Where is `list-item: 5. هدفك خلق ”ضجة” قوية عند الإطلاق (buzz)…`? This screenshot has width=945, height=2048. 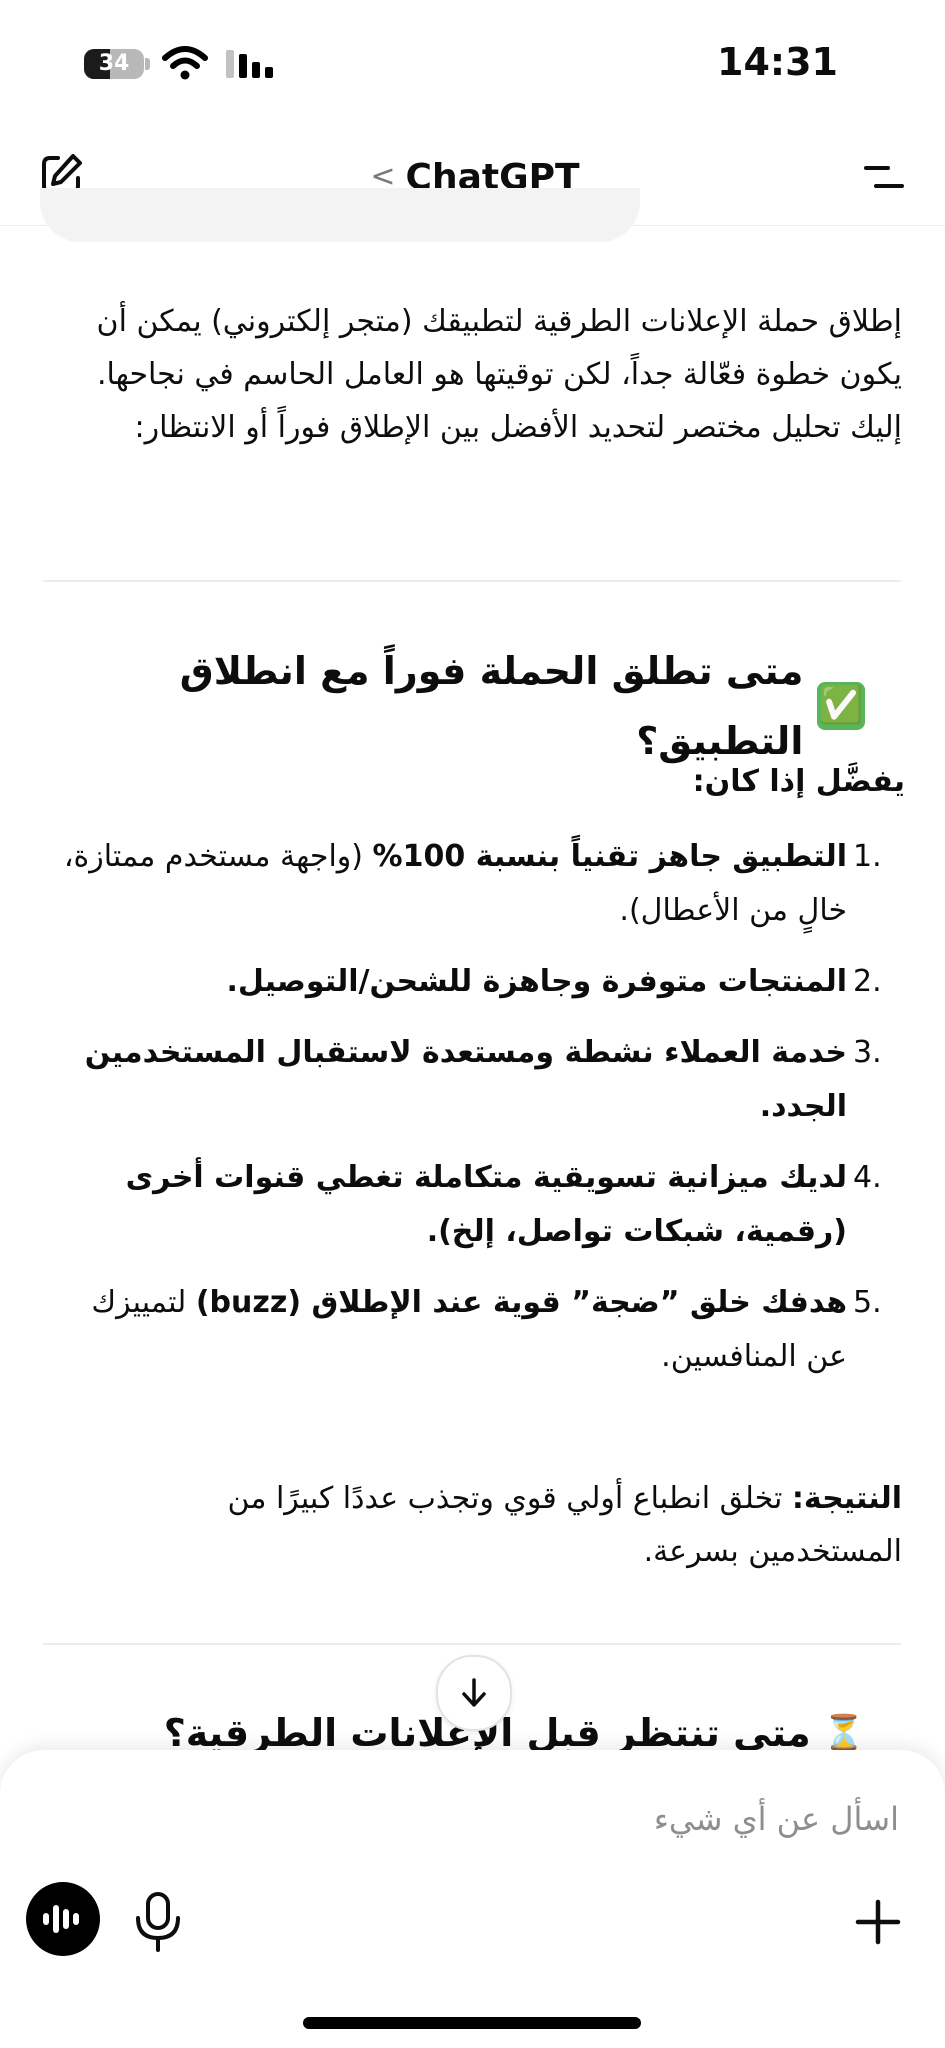
list-item: 5. هدفك خلق ”ضجة” قوية عند الإطلاق (buzz)… is located at coordinates (486, 1329).